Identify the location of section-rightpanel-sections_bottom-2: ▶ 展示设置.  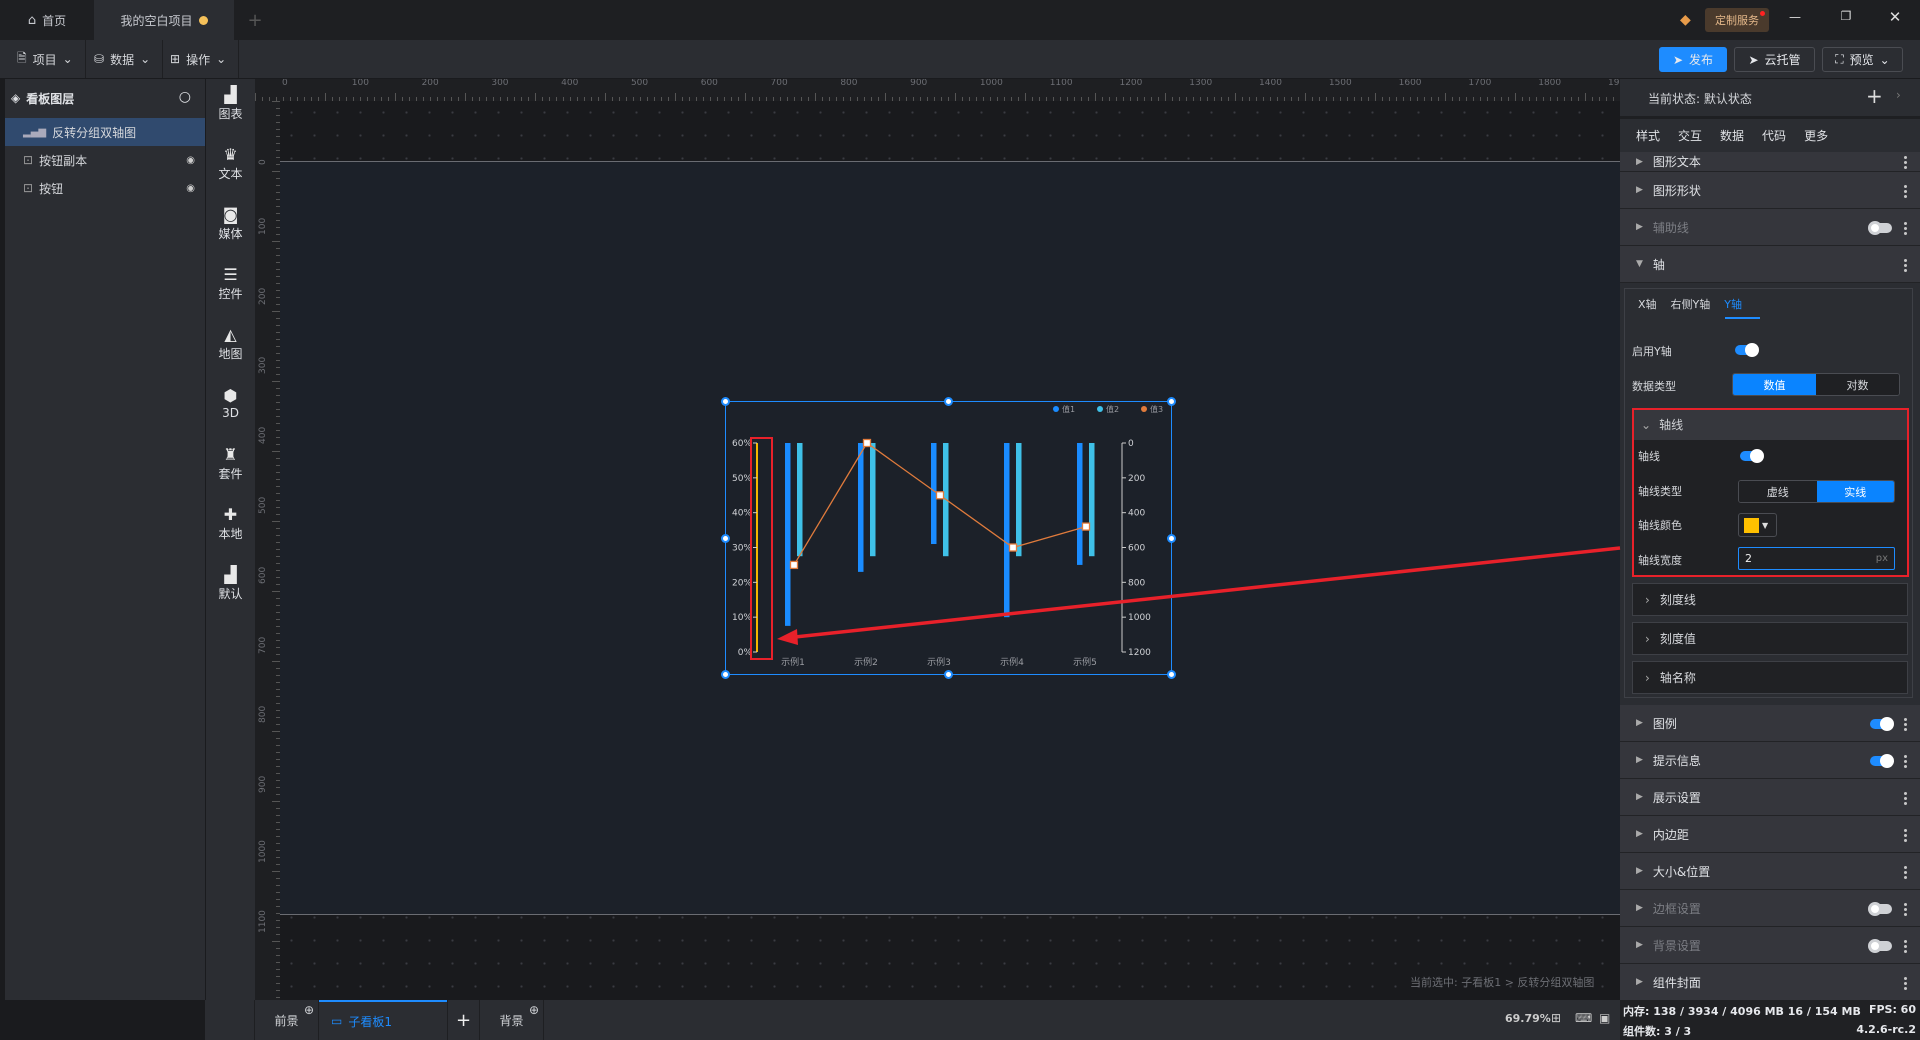
(1770, 797).